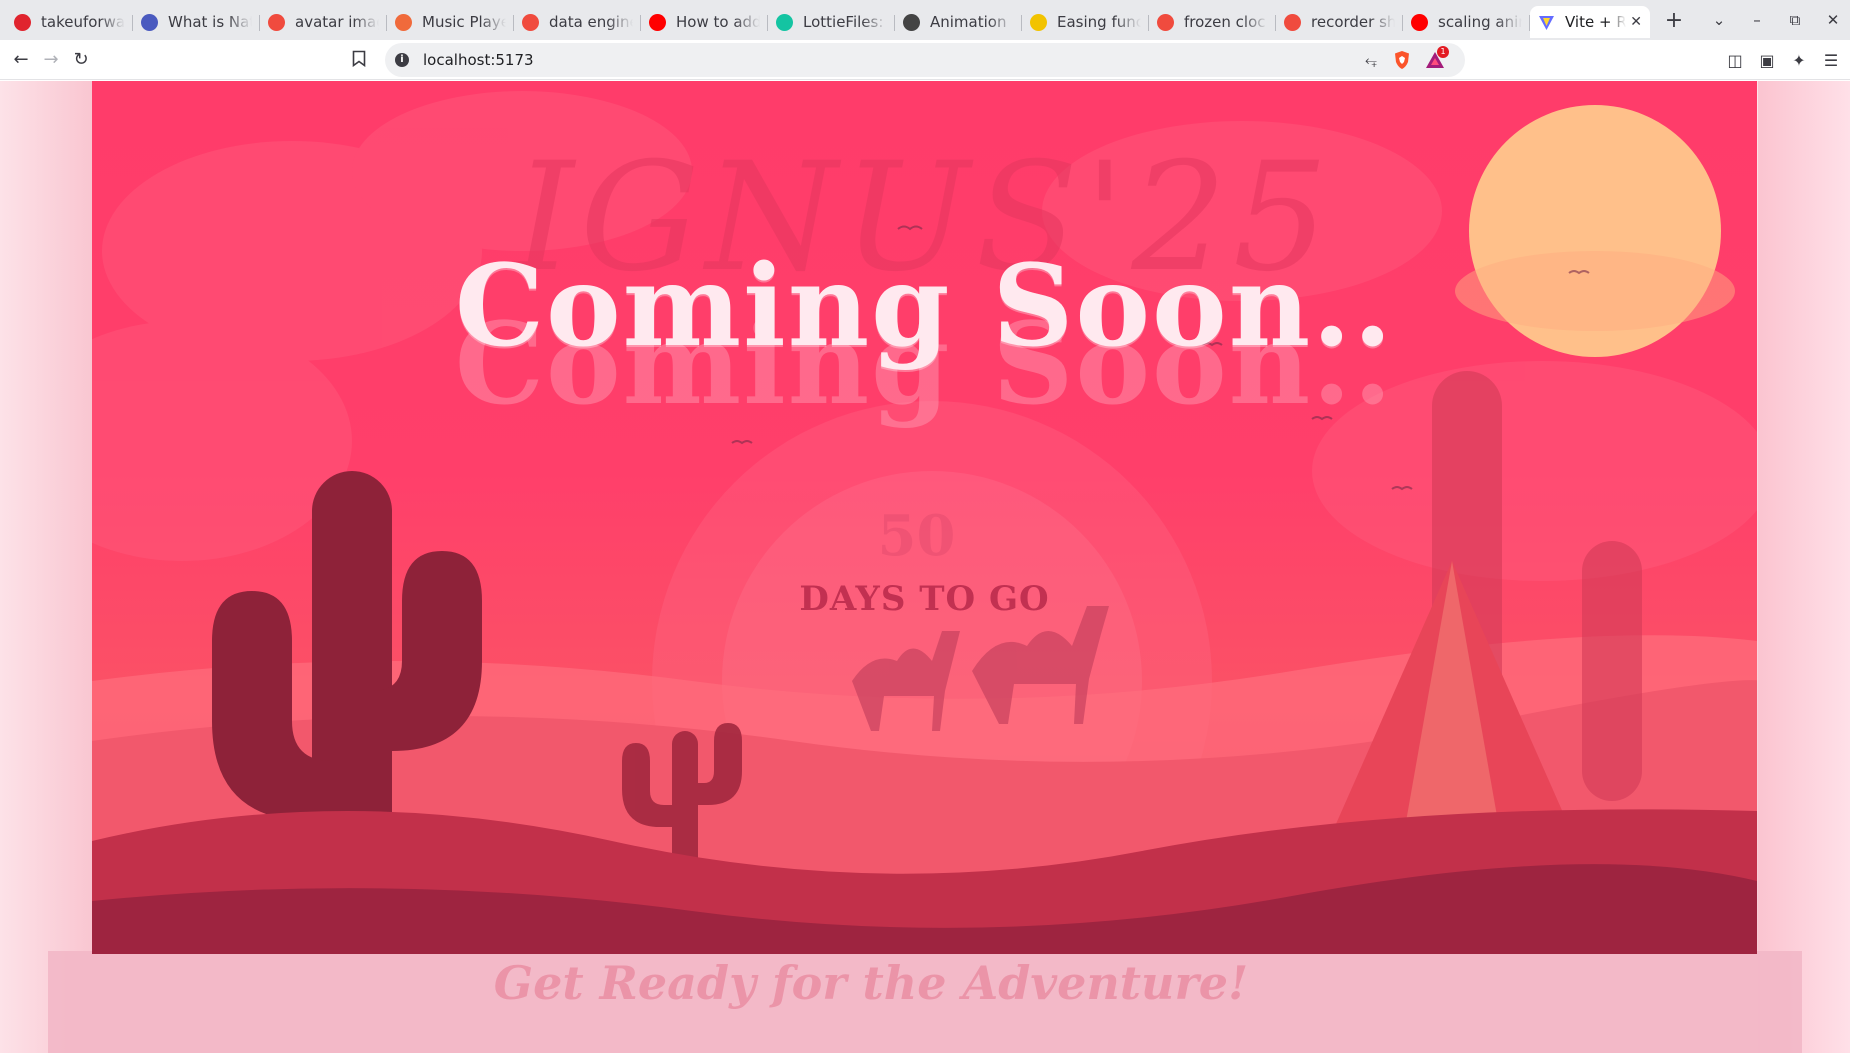 Image resolution: width=1850 pixels, height=1053 pixels. I want to click on tab: recorder sh, so click(1339, 22).